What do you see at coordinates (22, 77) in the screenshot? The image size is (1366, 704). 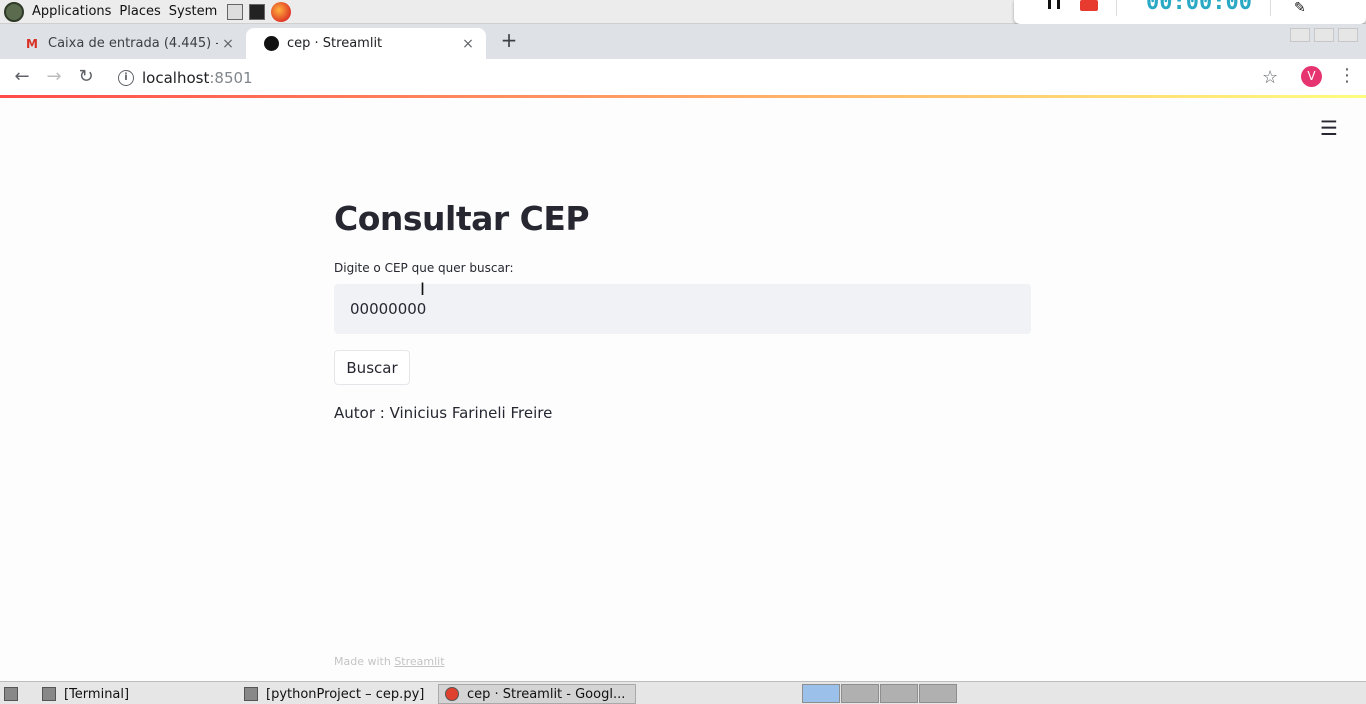 I see `back-arrow-icon: ←` at bounding box center [22, 77].